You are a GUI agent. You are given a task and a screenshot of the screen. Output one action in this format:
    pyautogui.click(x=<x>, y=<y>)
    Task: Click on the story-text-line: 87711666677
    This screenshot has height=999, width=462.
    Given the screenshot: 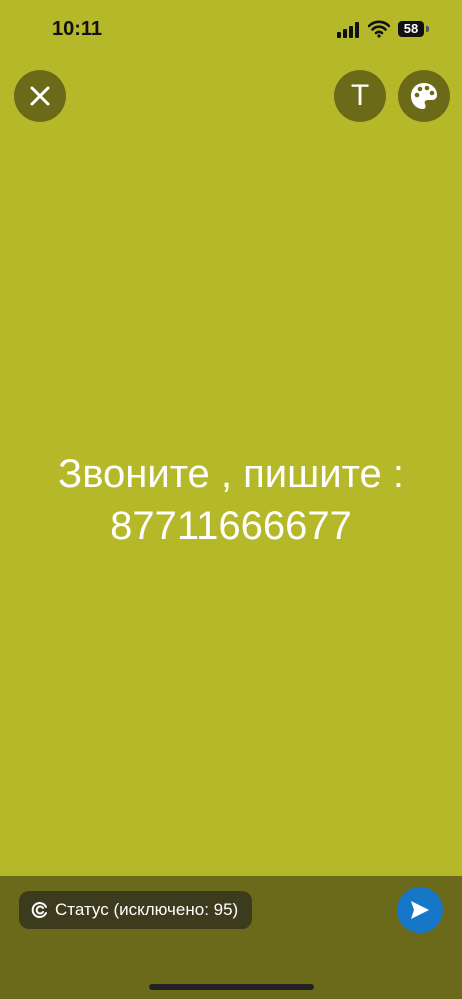 What is the action you would take?
    pyautogui.click(x=231, y=526)
    